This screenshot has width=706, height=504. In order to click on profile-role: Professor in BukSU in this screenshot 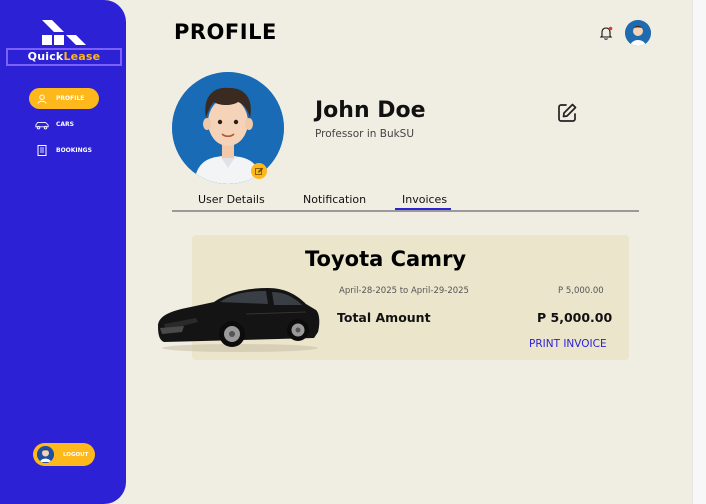, I will do `click(365, 134)`.